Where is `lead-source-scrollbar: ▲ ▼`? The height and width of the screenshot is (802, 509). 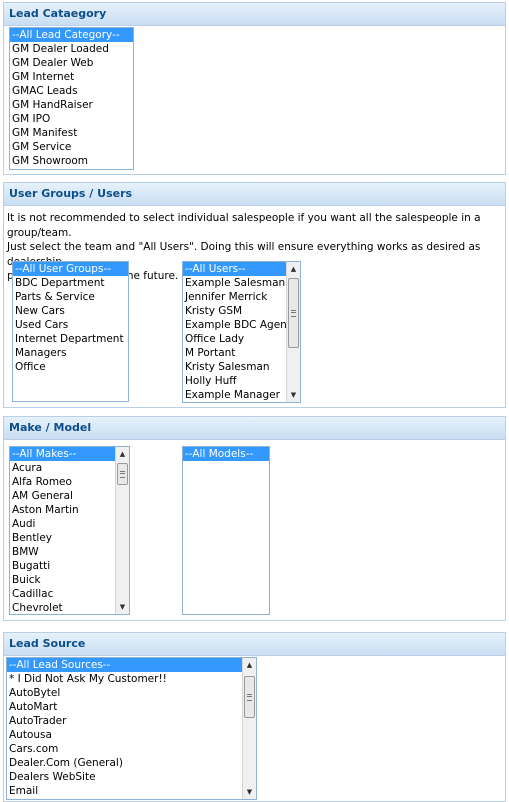 lead-source-scrollbar: ▲ ▼ is located at coordinates (249, 728).